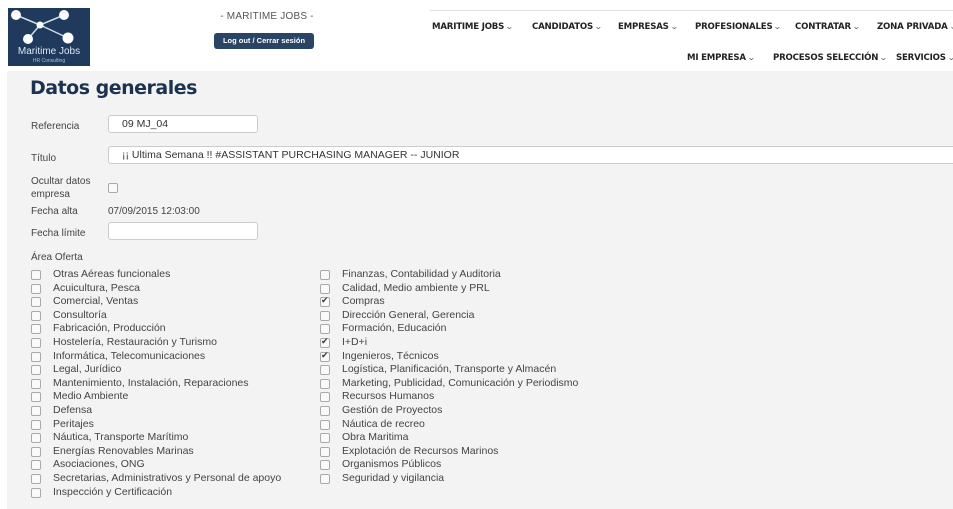 The height and width of the screenshot is (509, 953). I want to click on nav-servicios: SERVICIOS⌄, so click(924, 58).